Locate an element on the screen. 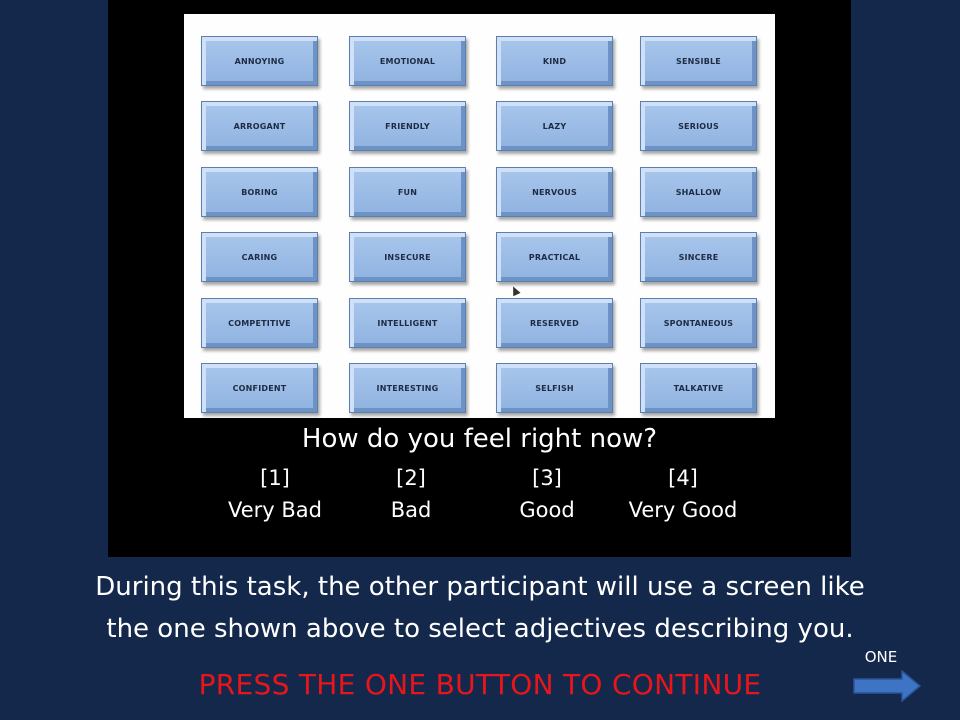 This screenshot has width=960, height=720. rating-key-2: [2] is located at coordinates (411, 478).